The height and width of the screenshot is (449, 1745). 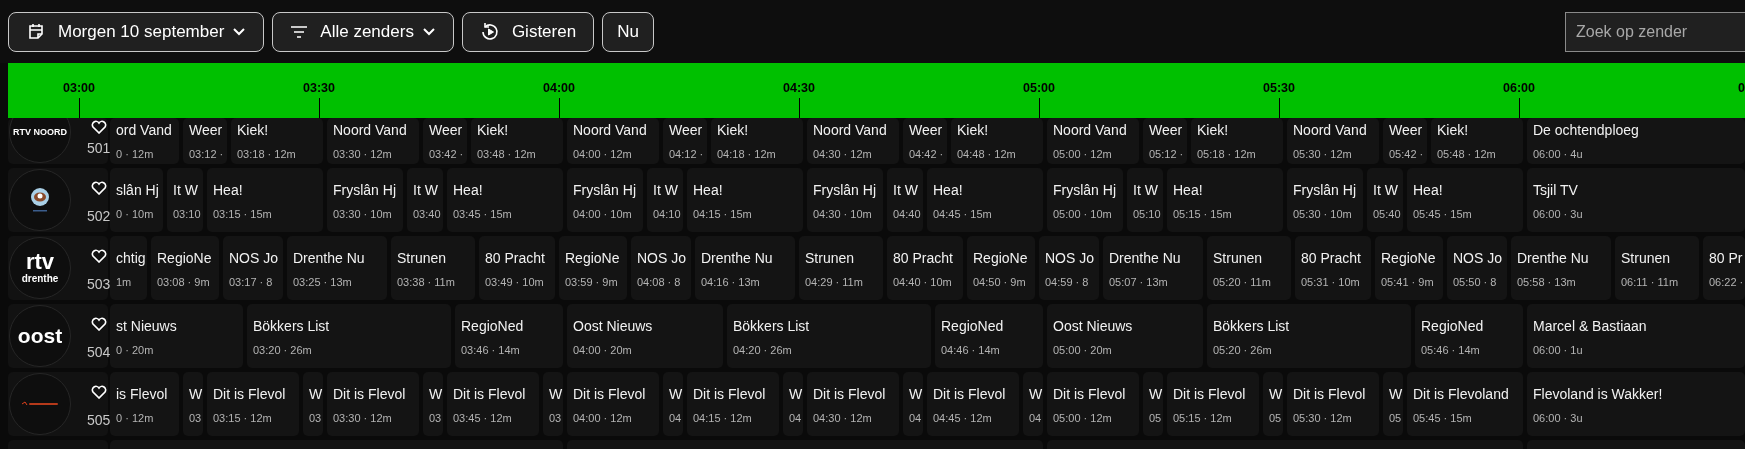 What do you see at coordinates (665, 200) in the screenshot?
I see `program-card: It W 04:10` at bounding box center [665, 200].